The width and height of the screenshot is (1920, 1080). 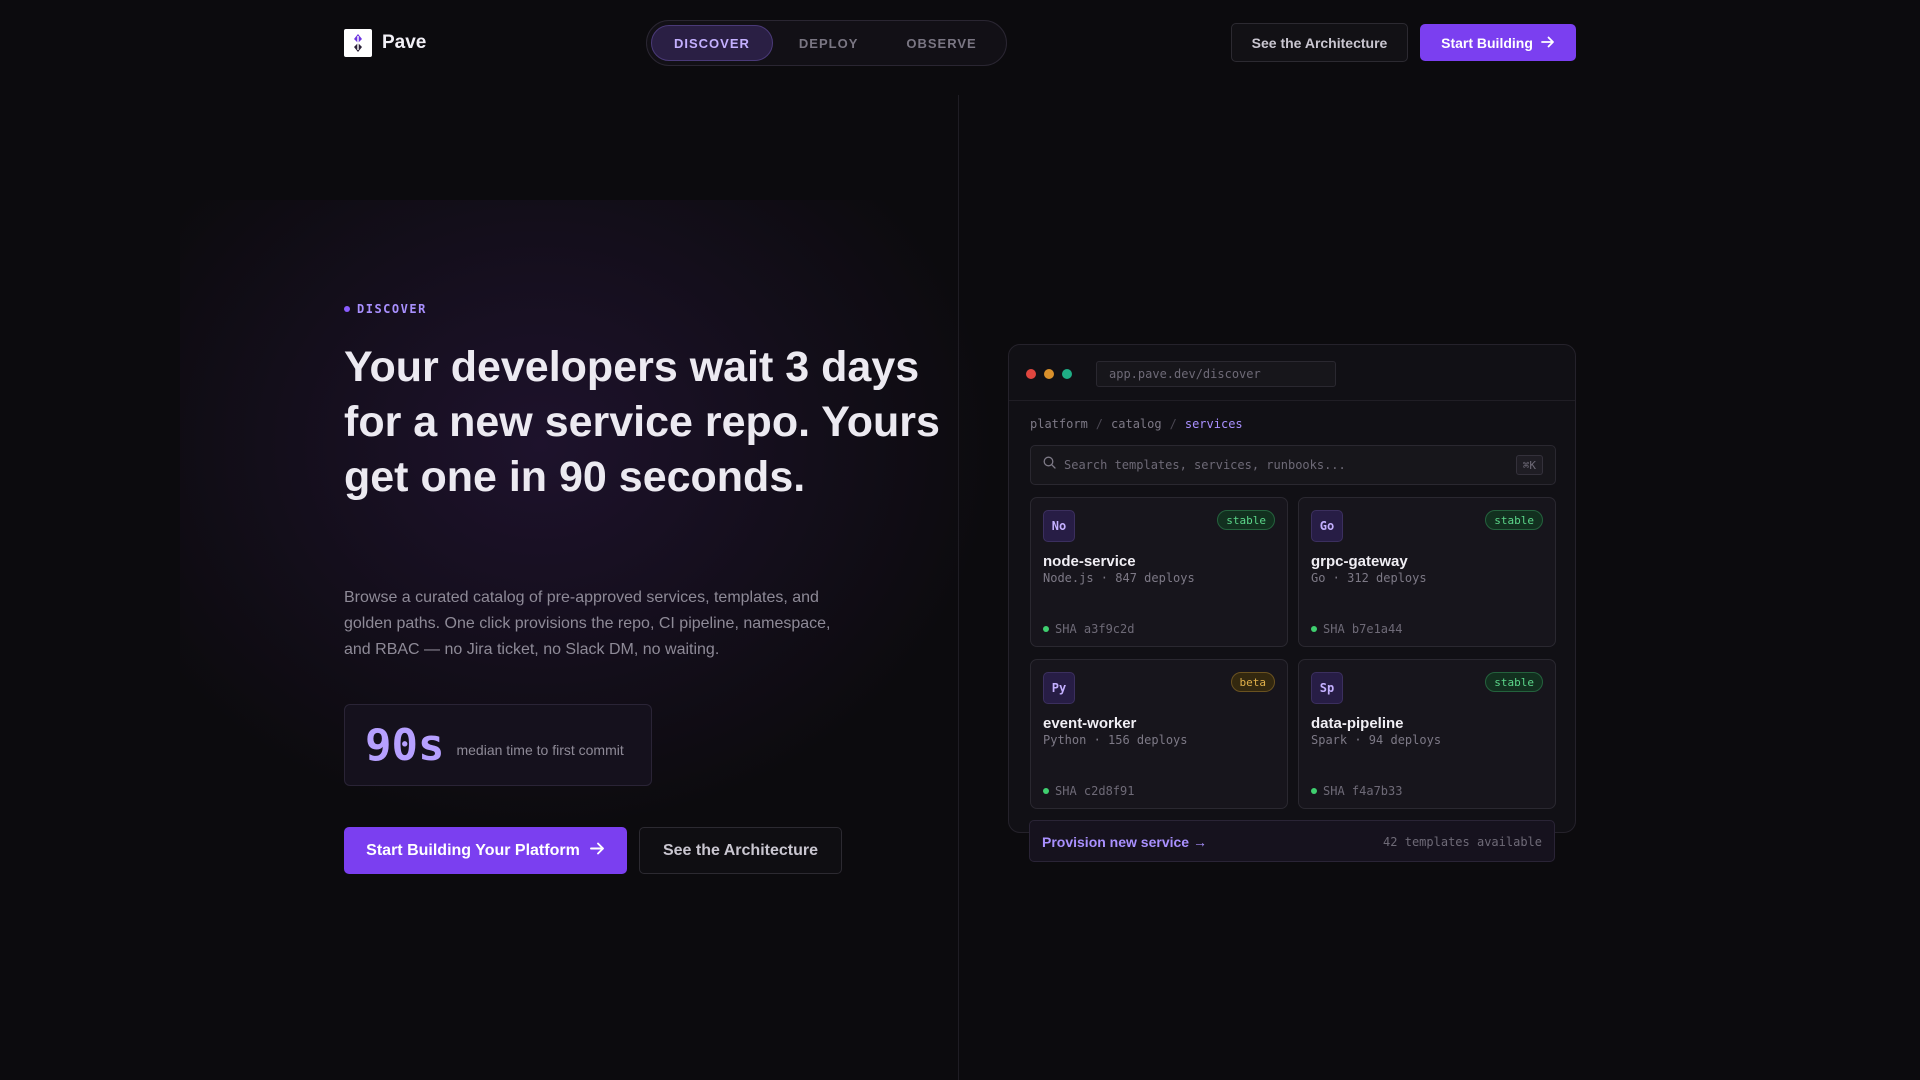 I want to click on section-tabs: DISCOVER DEPLOY OBSERVE, so click(x=826, y=43).